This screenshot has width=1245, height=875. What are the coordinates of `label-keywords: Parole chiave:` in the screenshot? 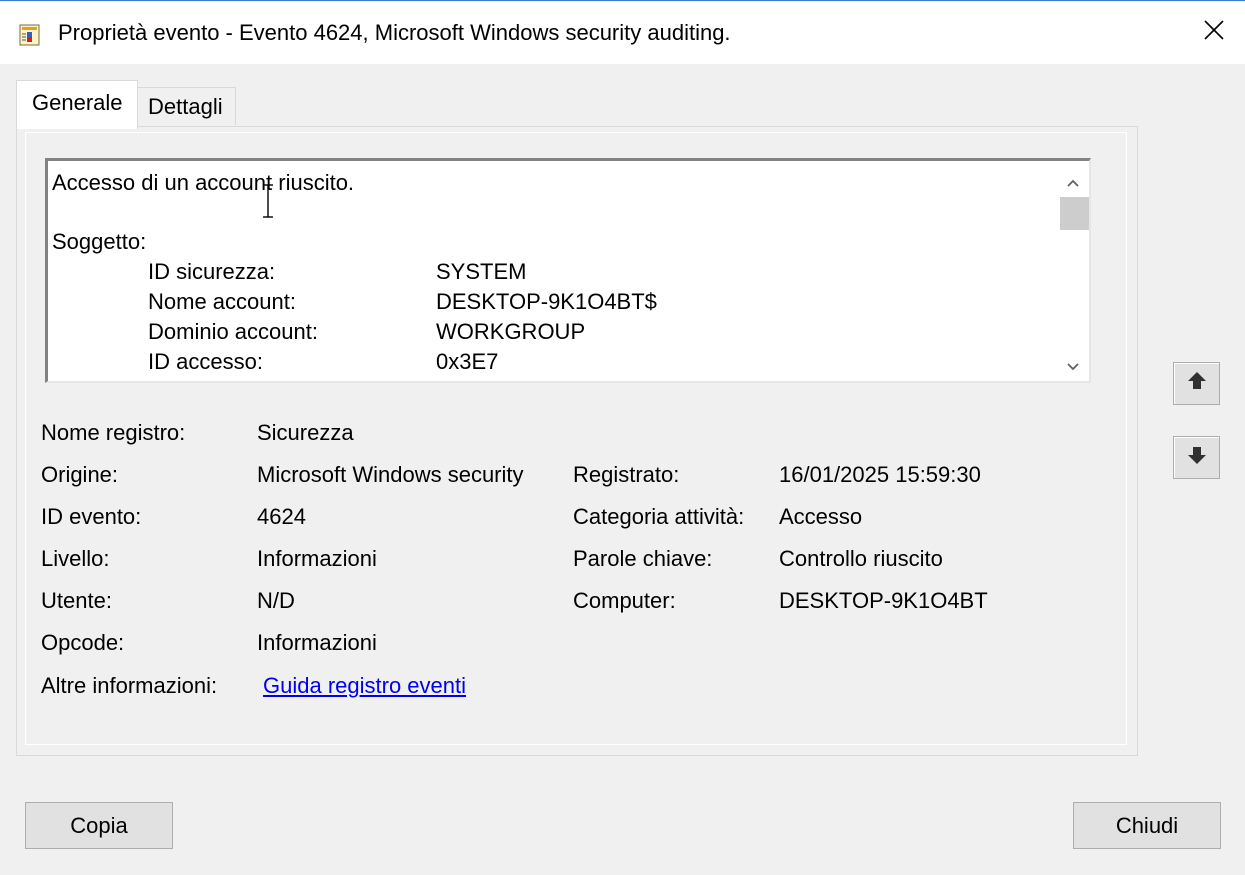 It's located at (643, 558).